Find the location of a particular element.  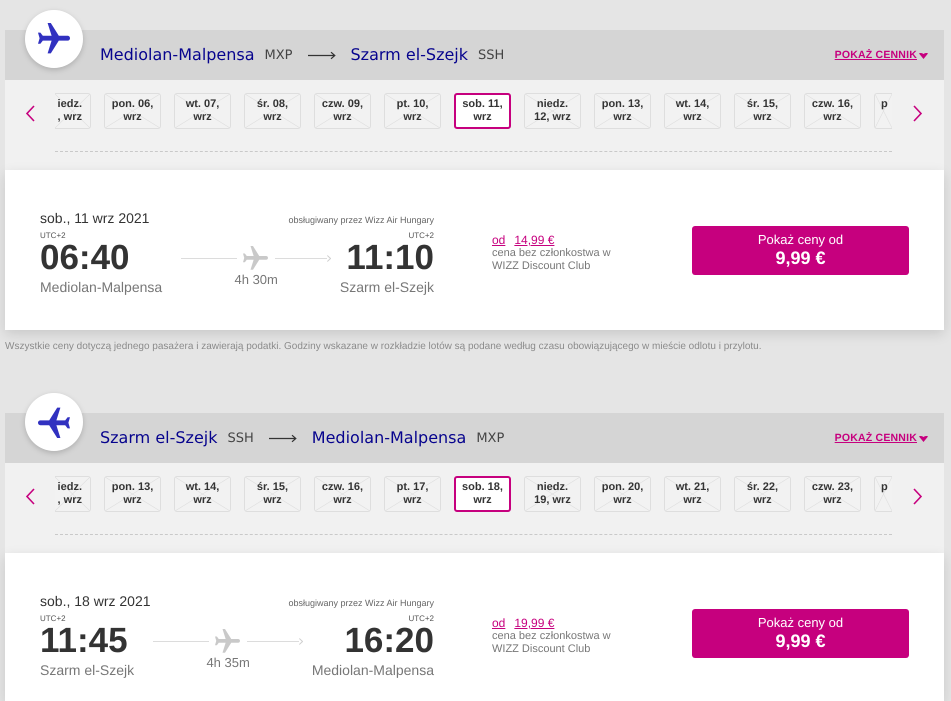

destination-city: Szarm el-Szejk is located at coordinates (409, 55).